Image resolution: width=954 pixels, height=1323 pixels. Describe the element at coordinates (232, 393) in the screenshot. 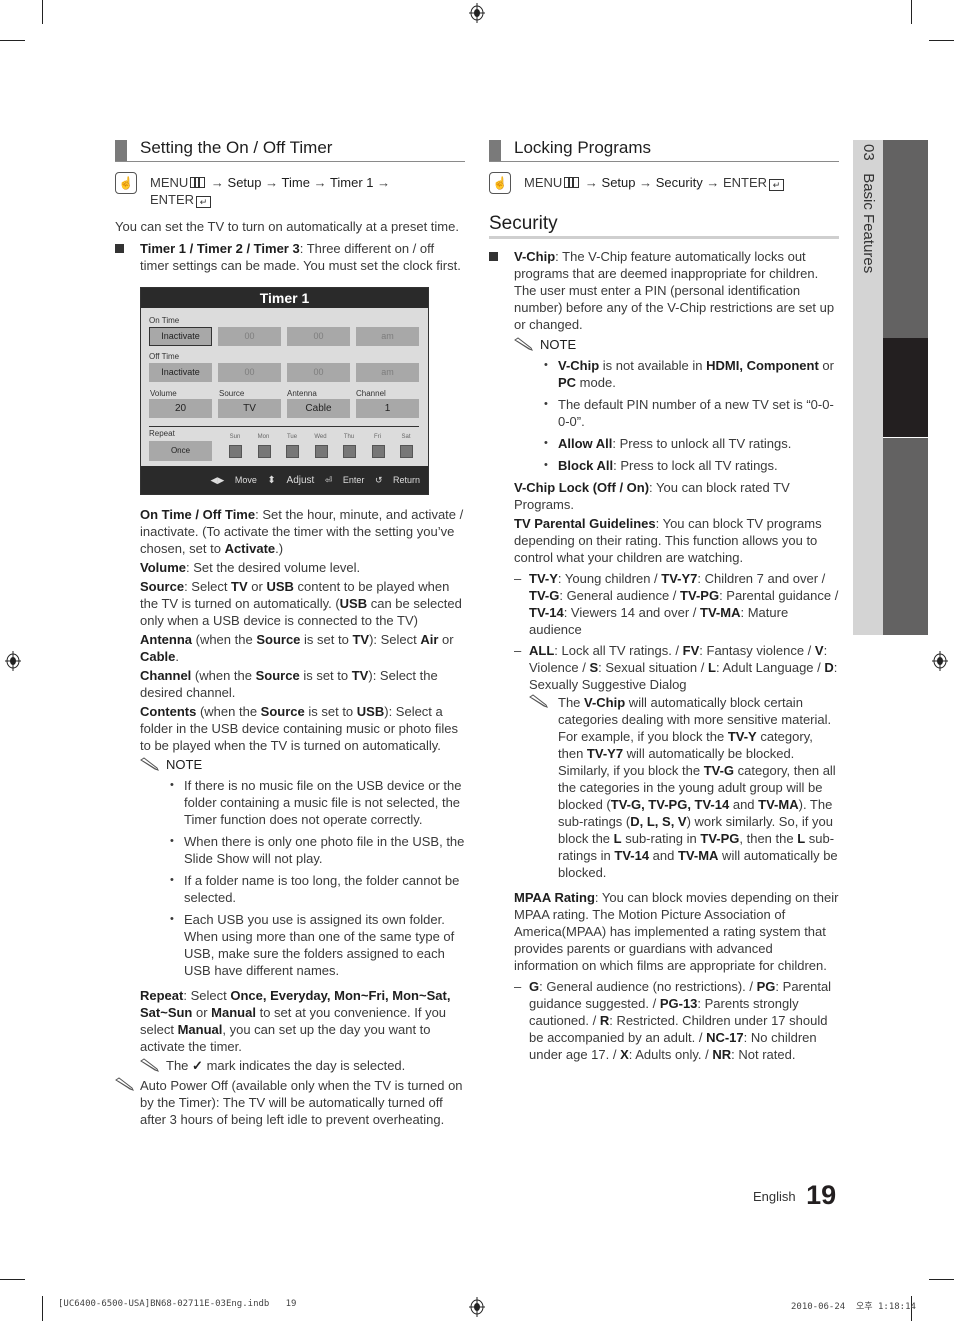

I see `source-label: Source` at that location.